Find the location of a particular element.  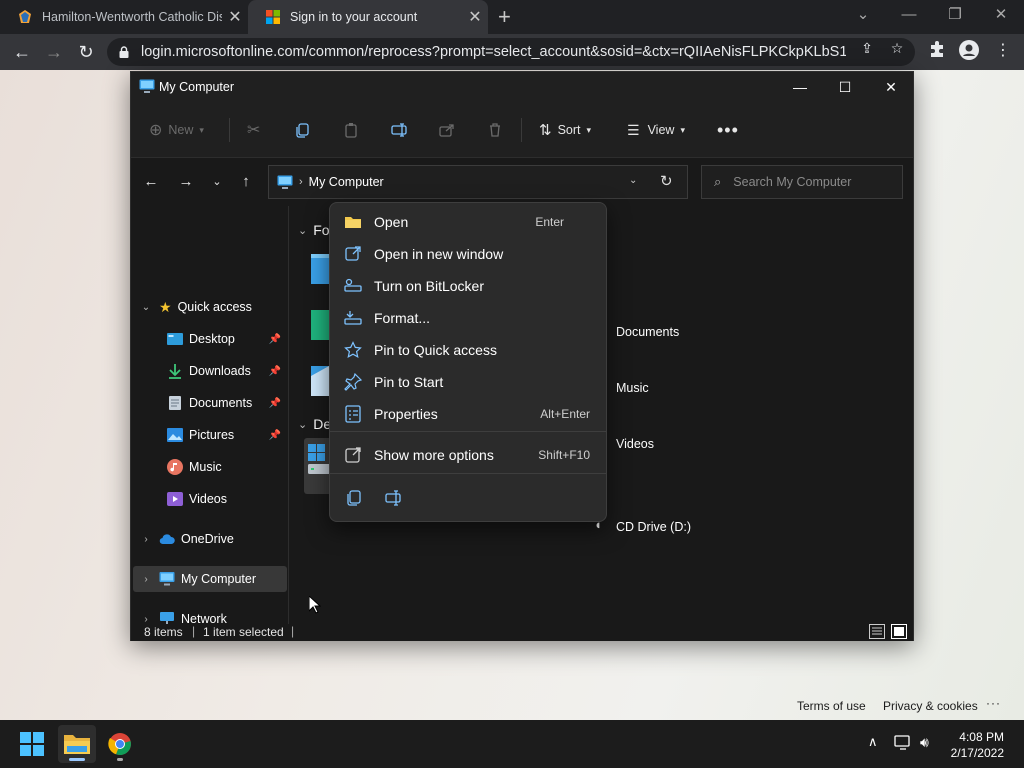

recent-locations-icon: ⌄ is located at coordinates (217, 183).